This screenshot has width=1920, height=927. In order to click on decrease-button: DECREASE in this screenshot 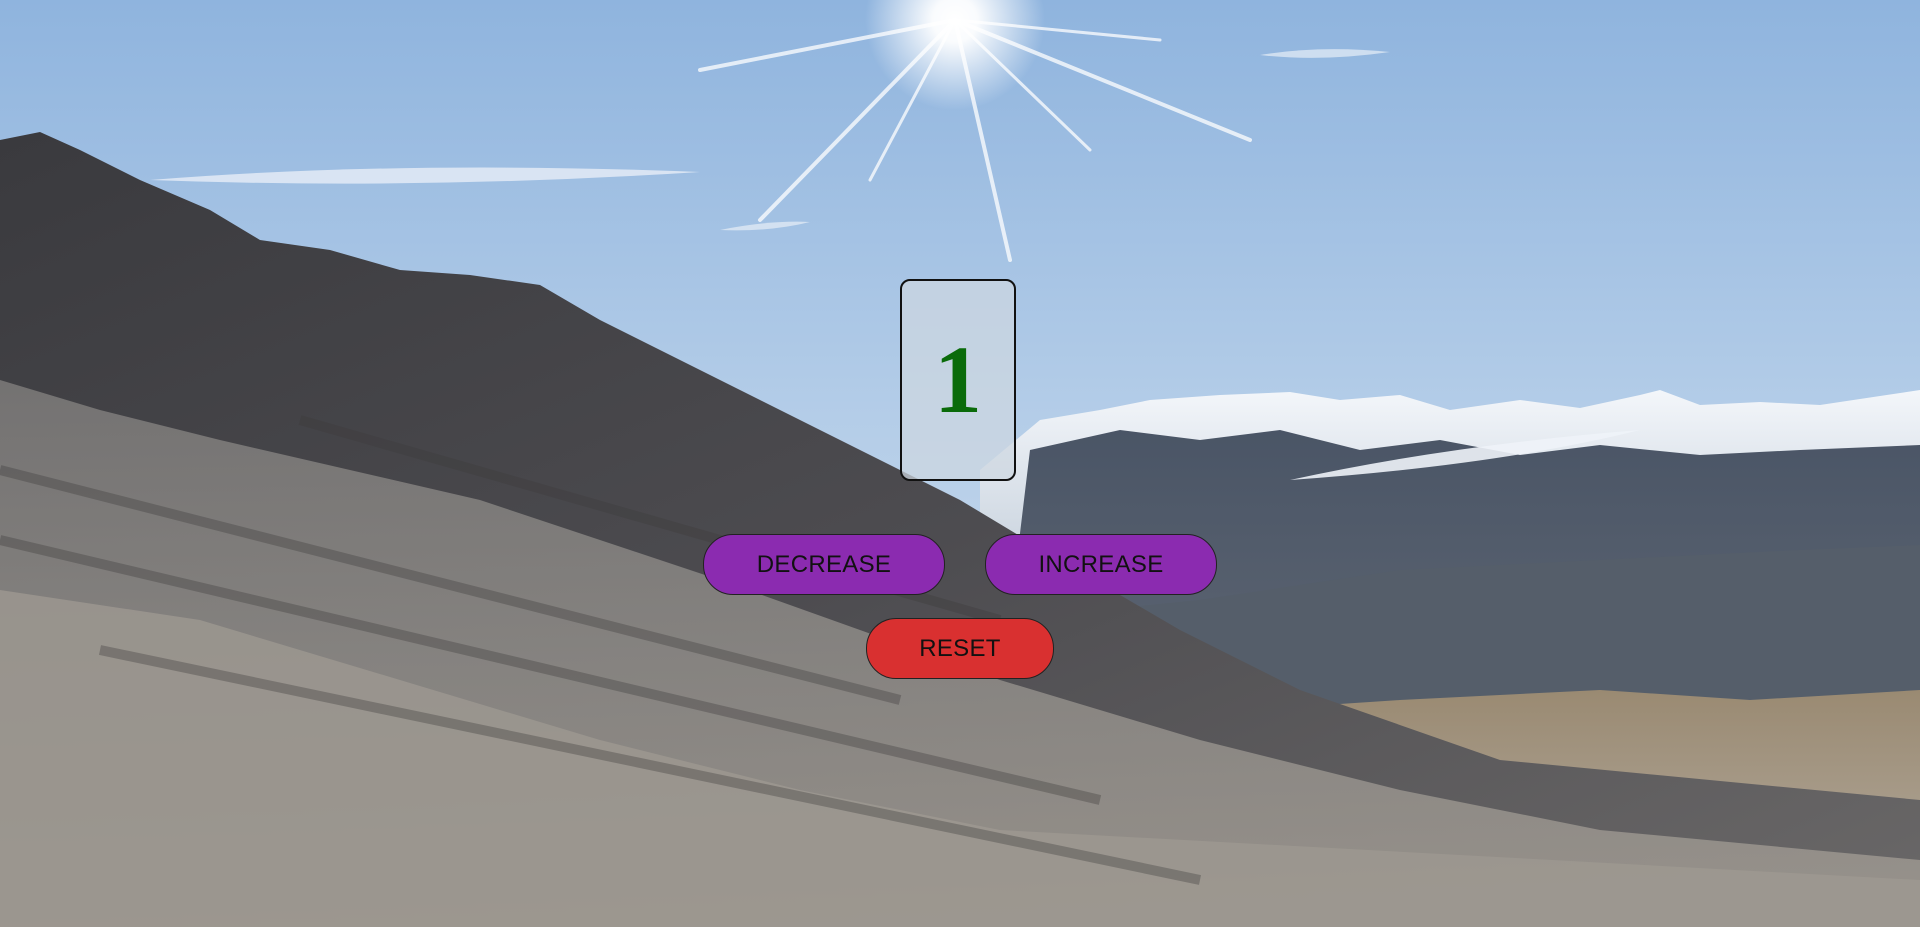, I will do `click(824, 564)`.